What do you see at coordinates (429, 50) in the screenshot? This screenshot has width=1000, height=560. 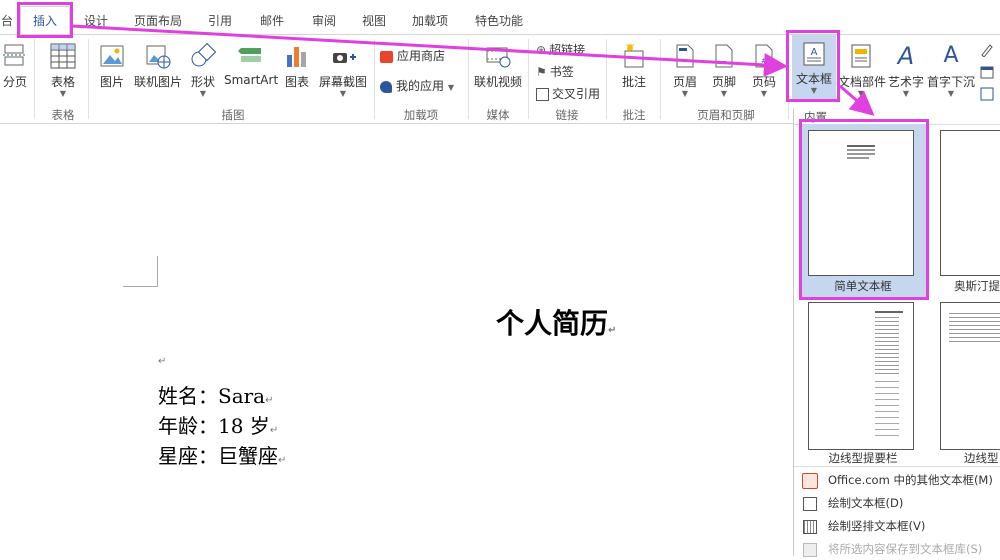 I see `arrow-to-textbox` at bounding box center [429, 50].